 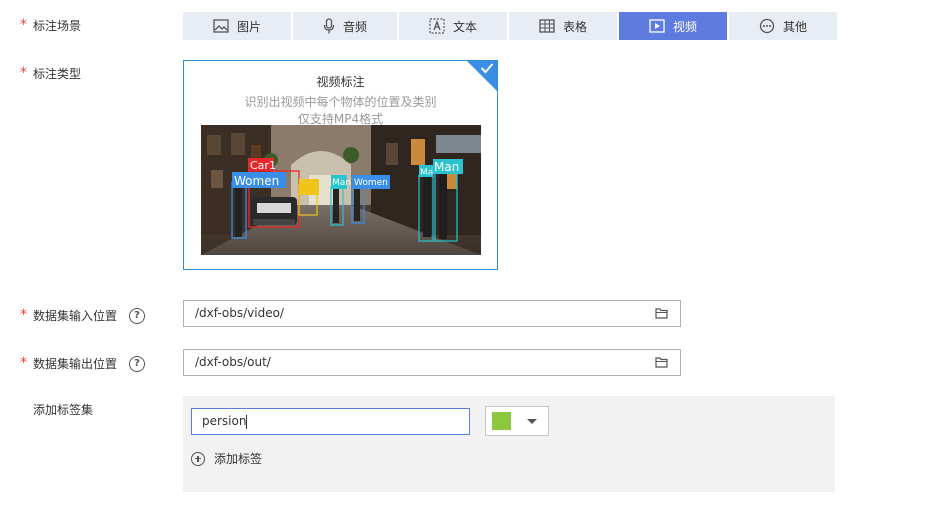 What do you see at coordinates (329, 26) in the screenshot?
I see `microphone-icon` at bounding box center [329, 26].